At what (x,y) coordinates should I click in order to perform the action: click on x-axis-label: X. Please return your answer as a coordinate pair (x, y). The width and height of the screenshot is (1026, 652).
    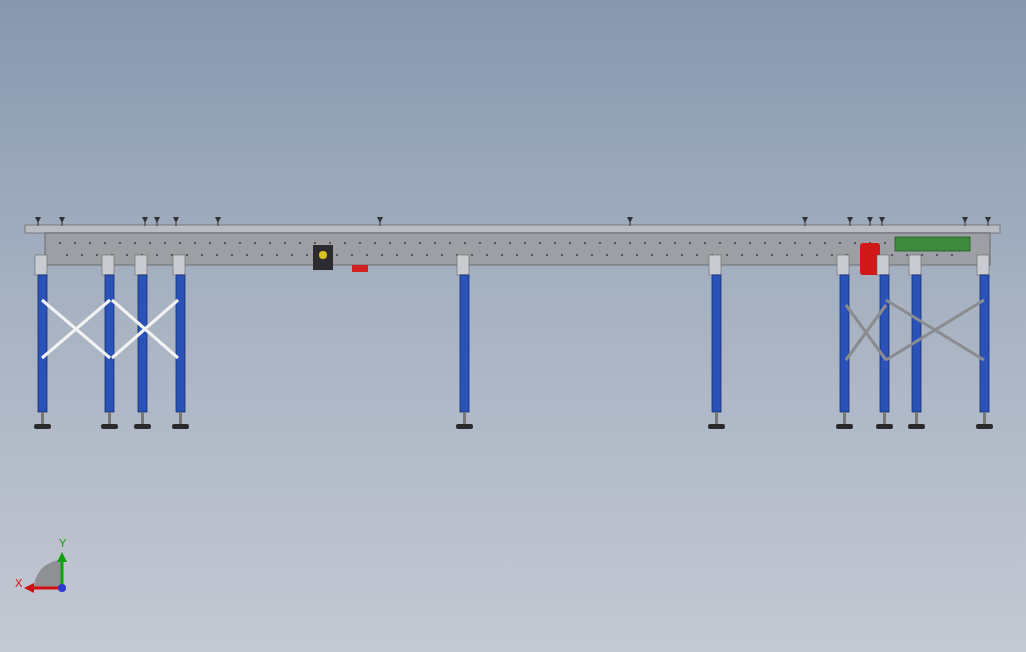
    Looking at the image, I should click on (19, 583).